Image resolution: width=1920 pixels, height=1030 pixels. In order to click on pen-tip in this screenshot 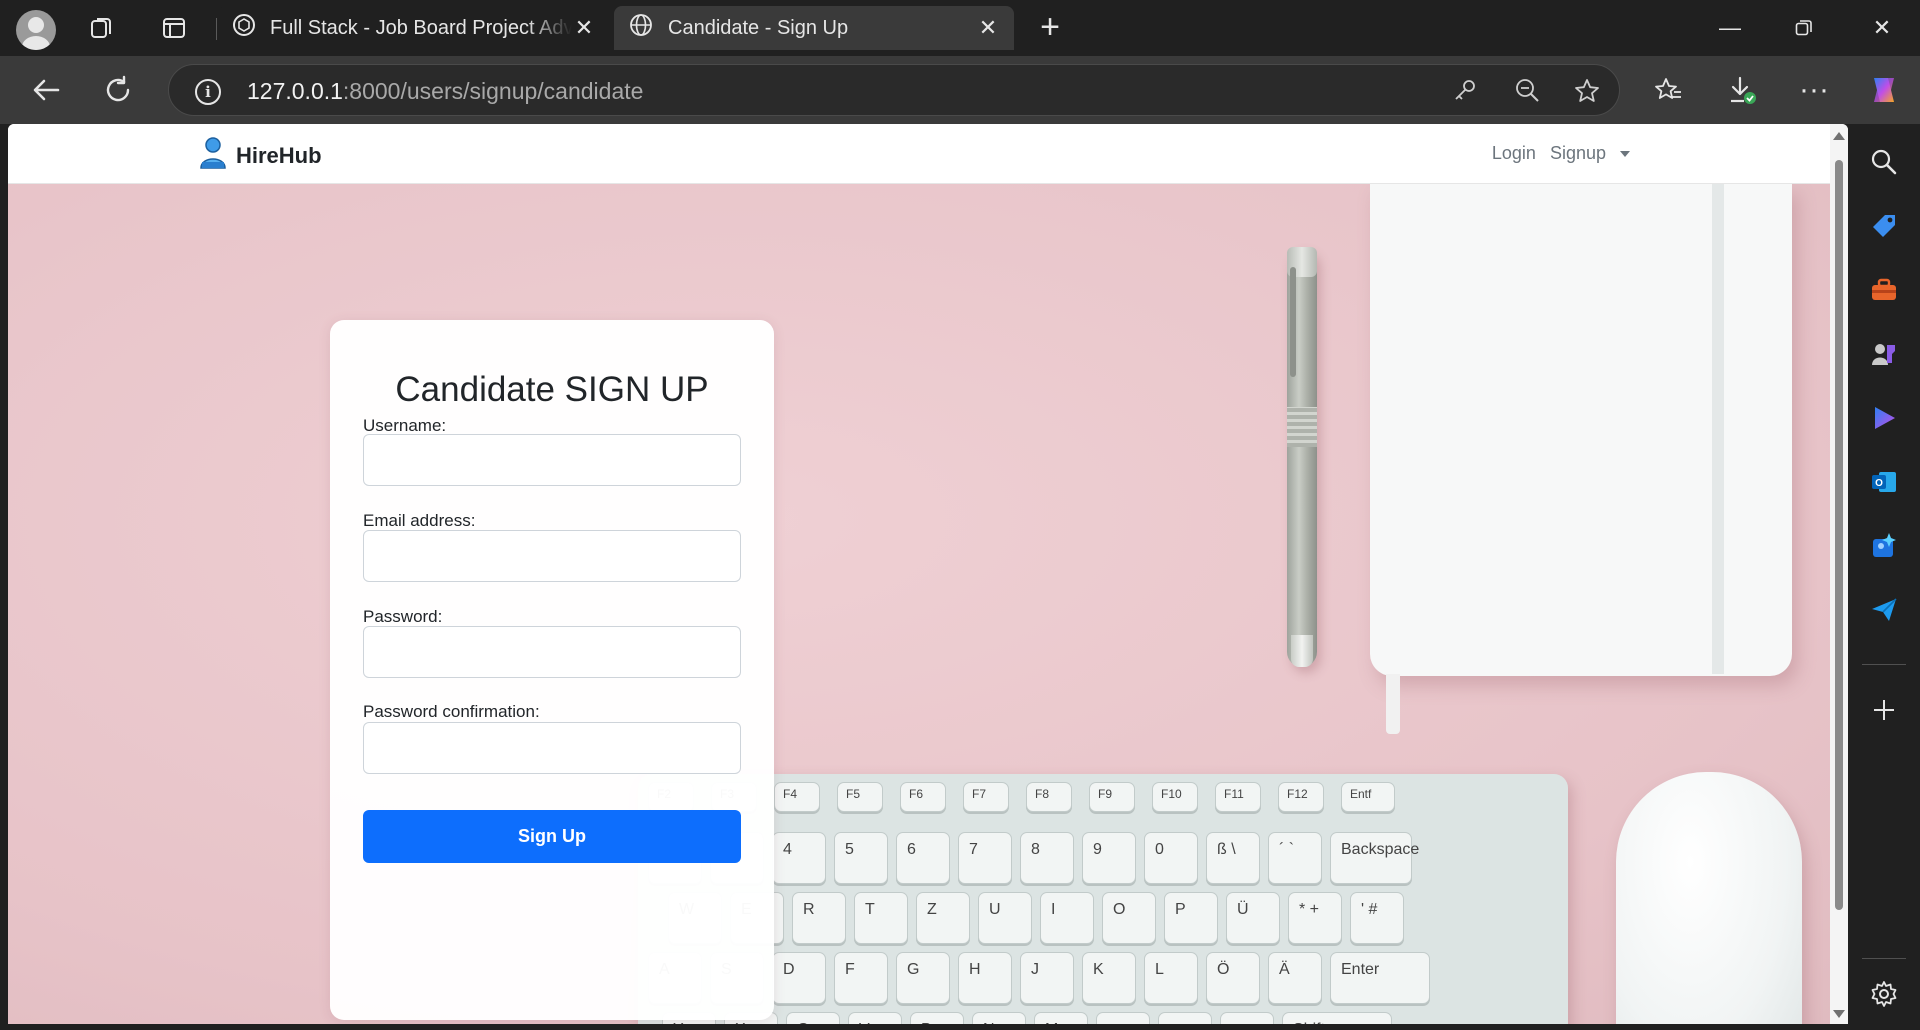, I will do `click(1302, 651)`.